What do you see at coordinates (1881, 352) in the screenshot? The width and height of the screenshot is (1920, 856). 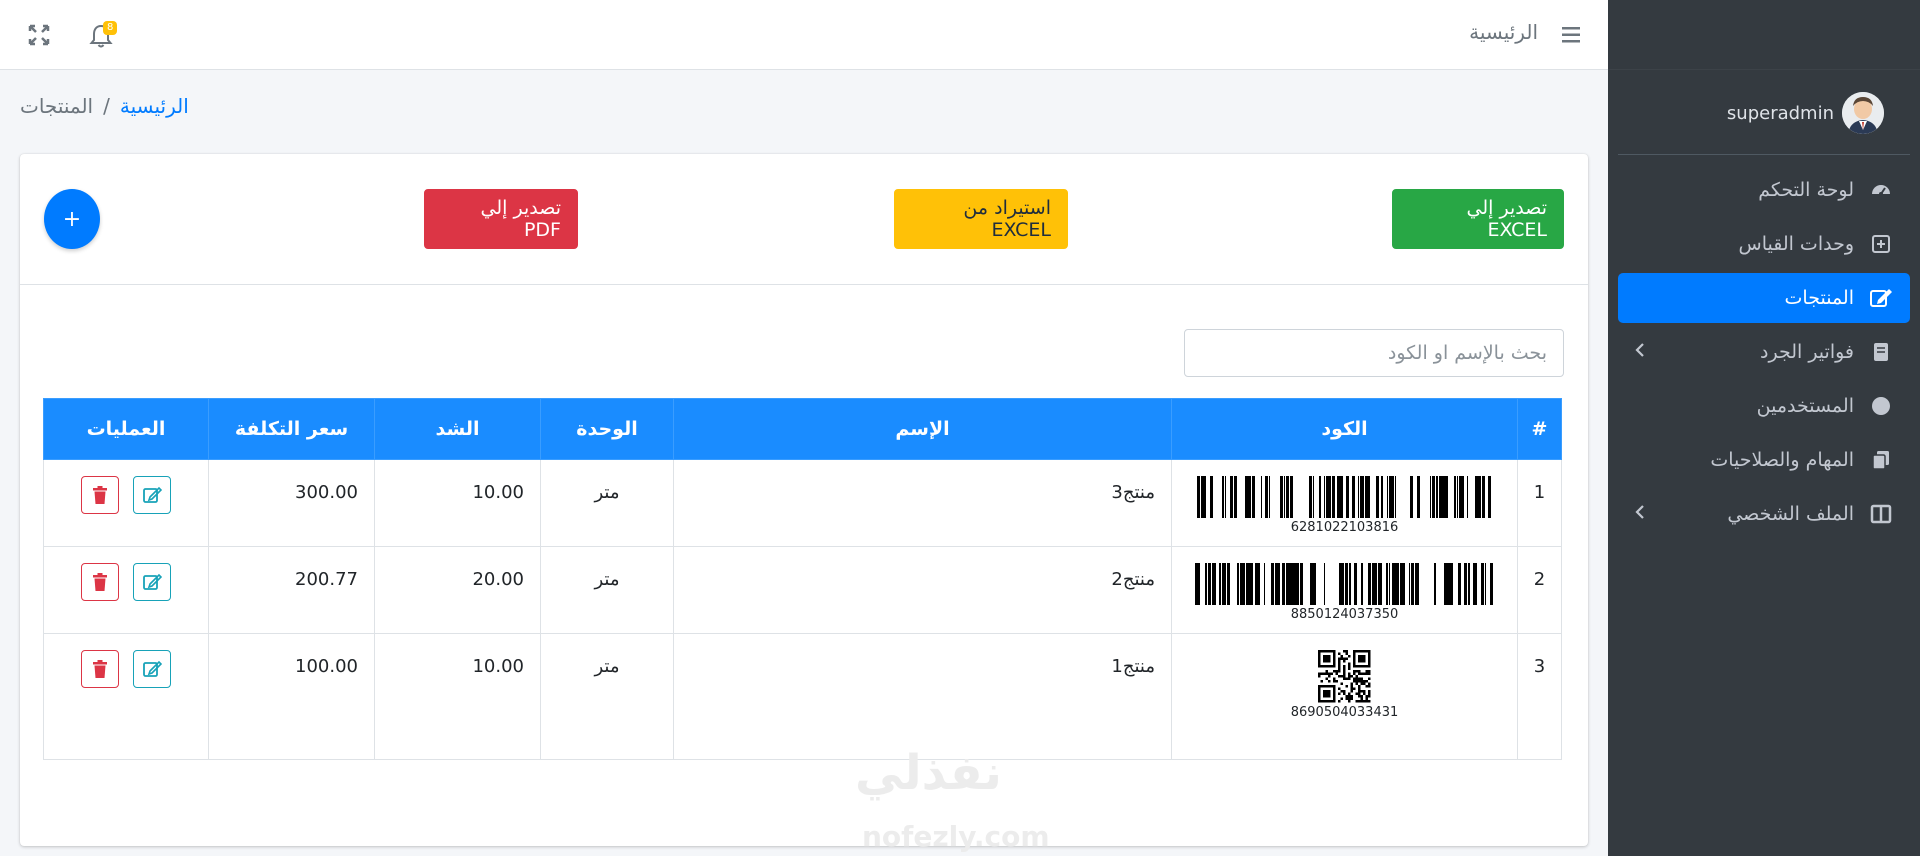 I see `book-icon` at bounding box center [1881, 352].